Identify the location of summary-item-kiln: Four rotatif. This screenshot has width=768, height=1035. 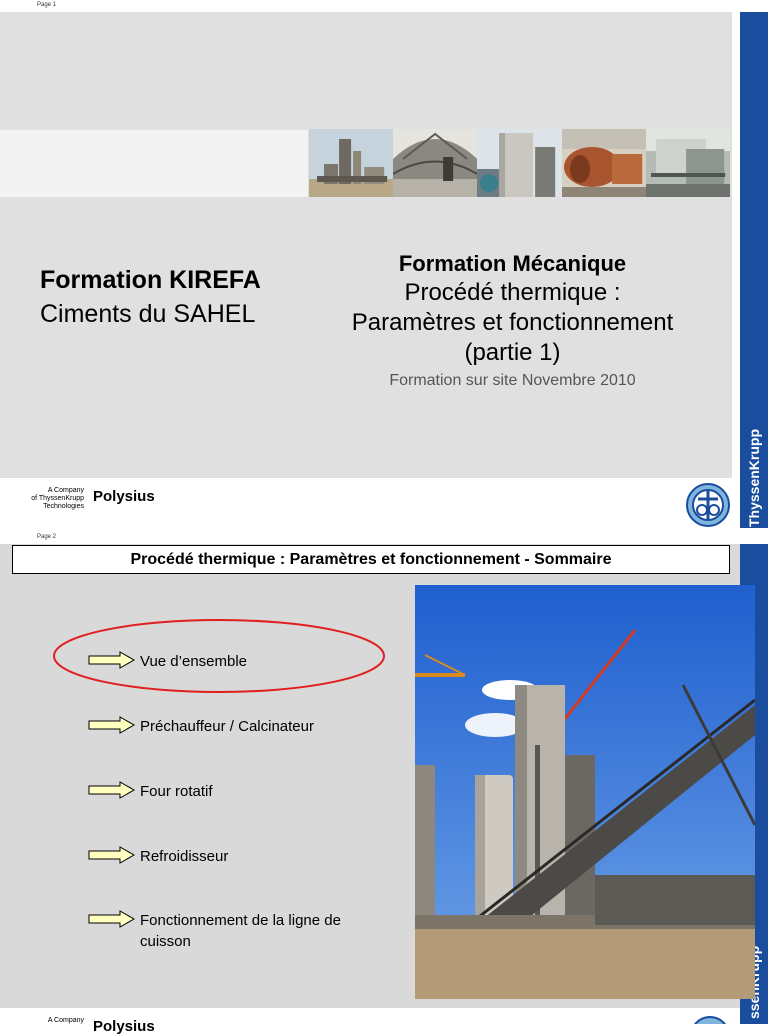
(150, 791).